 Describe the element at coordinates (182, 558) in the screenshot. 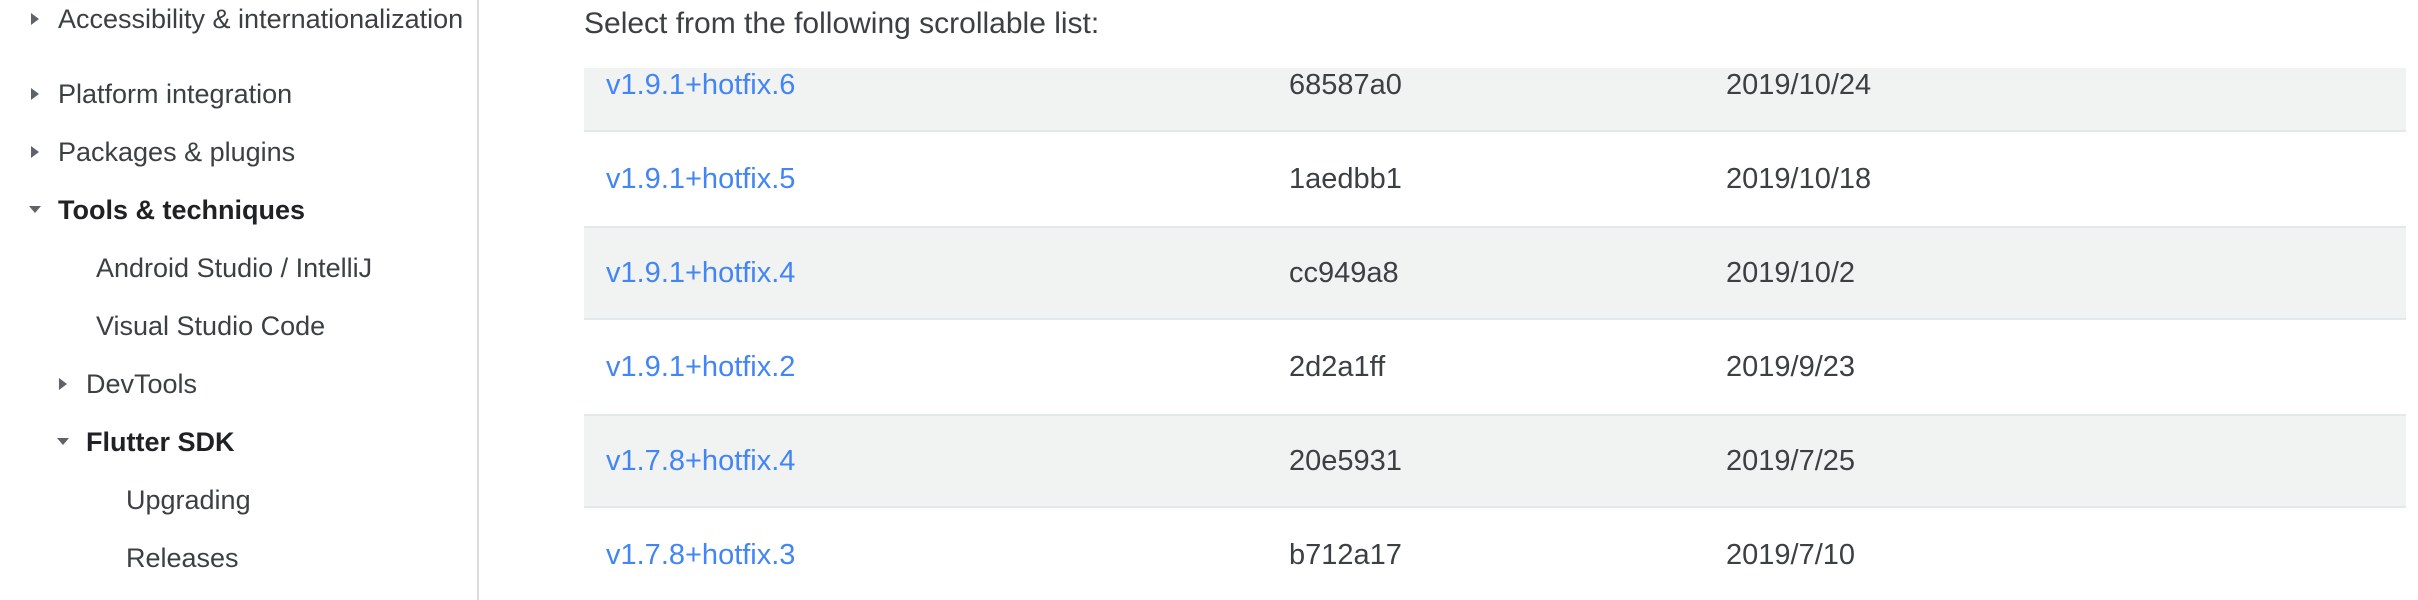

I see `sidebar-item-label: Releases` at that location.